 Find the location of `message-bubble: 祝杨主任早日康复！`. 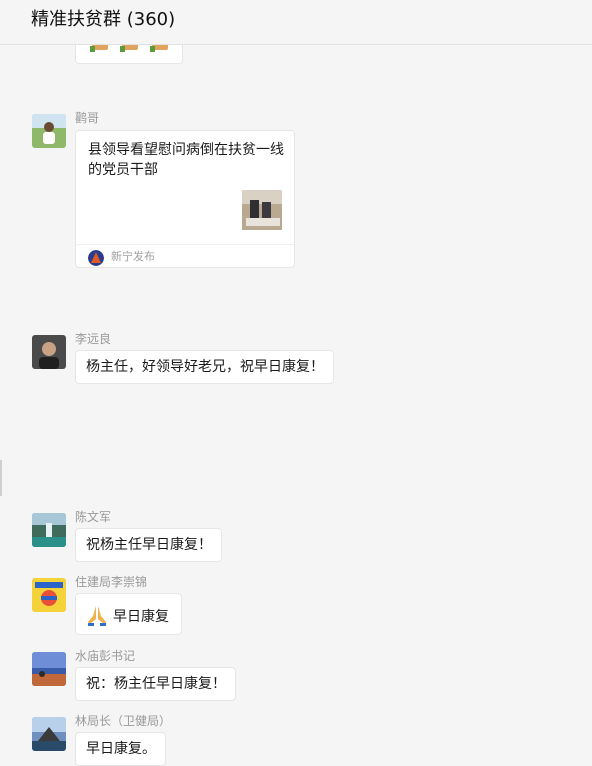

message-bubble: 祝杨主任早日康复！ is located at coordinates (148, 545).